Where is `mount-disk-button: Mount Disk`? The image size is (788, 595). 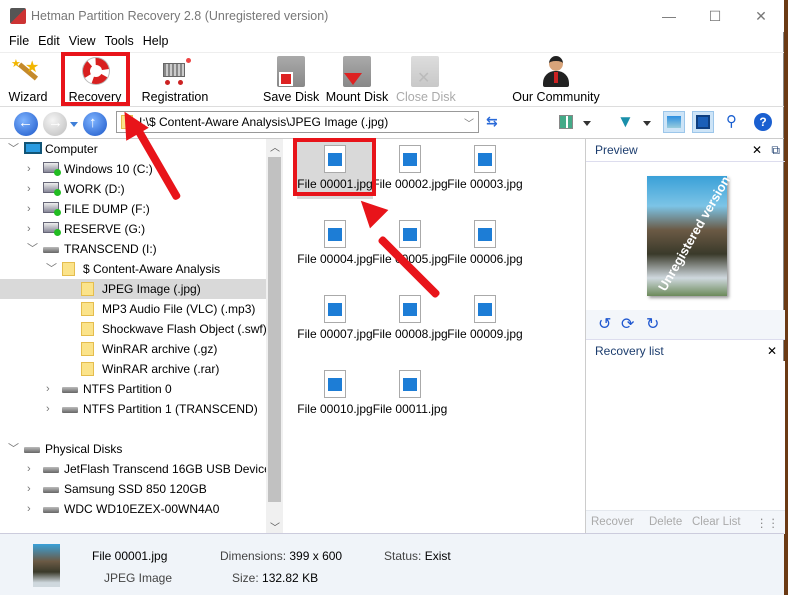
mount-disk-button: Mount Disk is located at coordinates (357, 80).